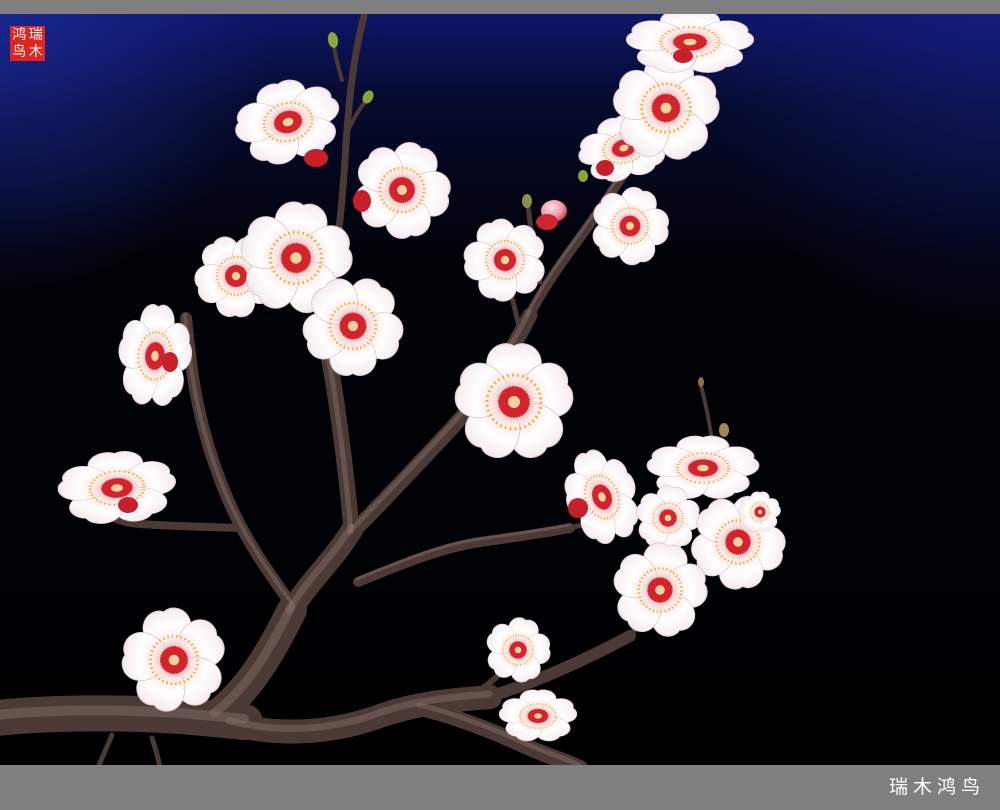 This screenshot has width=1000, height=810. What do you see at coordinates (937, 787) in the screenshot?
I see `watermark-text: 瑞木鸿鸟` at bounding box center [937, 787].